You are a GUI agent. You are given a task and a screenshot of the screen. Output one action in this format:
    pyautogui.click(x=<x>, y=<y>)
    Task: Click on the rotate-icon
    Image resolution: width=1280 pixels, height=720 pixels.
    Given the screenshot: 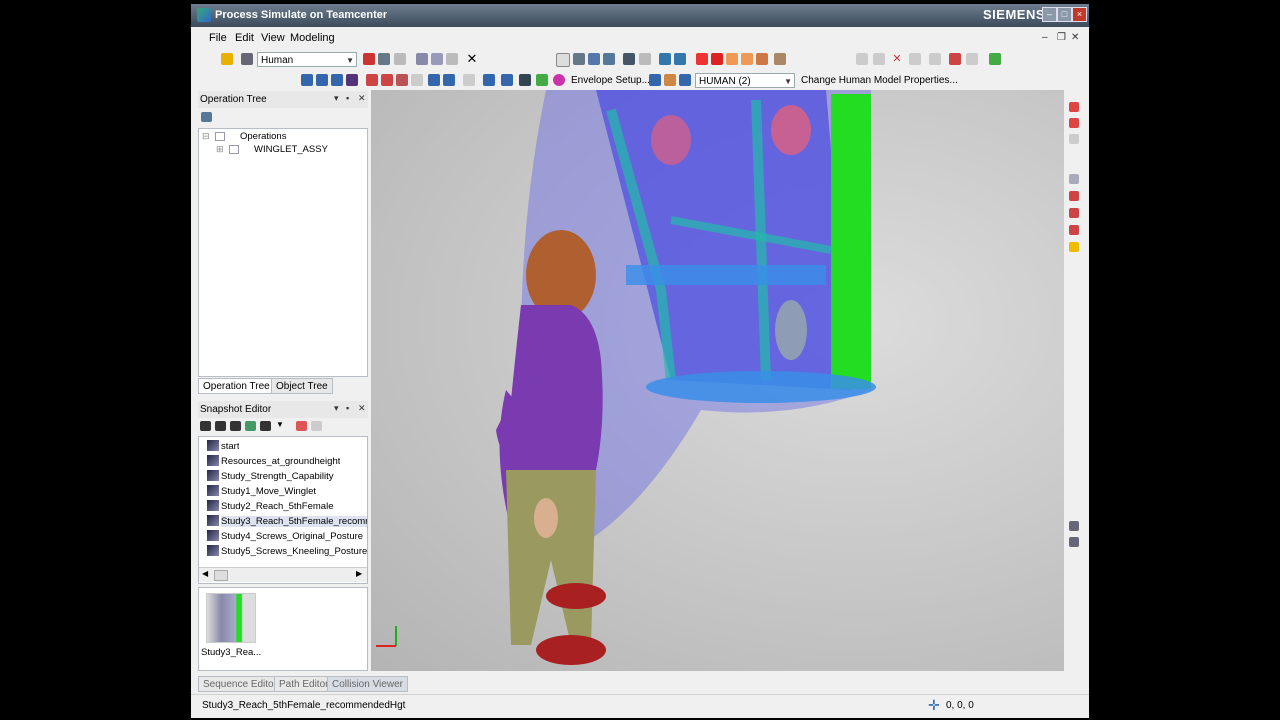 What is the action you would take?
    pyautogui.click(x=609, y=59)
    